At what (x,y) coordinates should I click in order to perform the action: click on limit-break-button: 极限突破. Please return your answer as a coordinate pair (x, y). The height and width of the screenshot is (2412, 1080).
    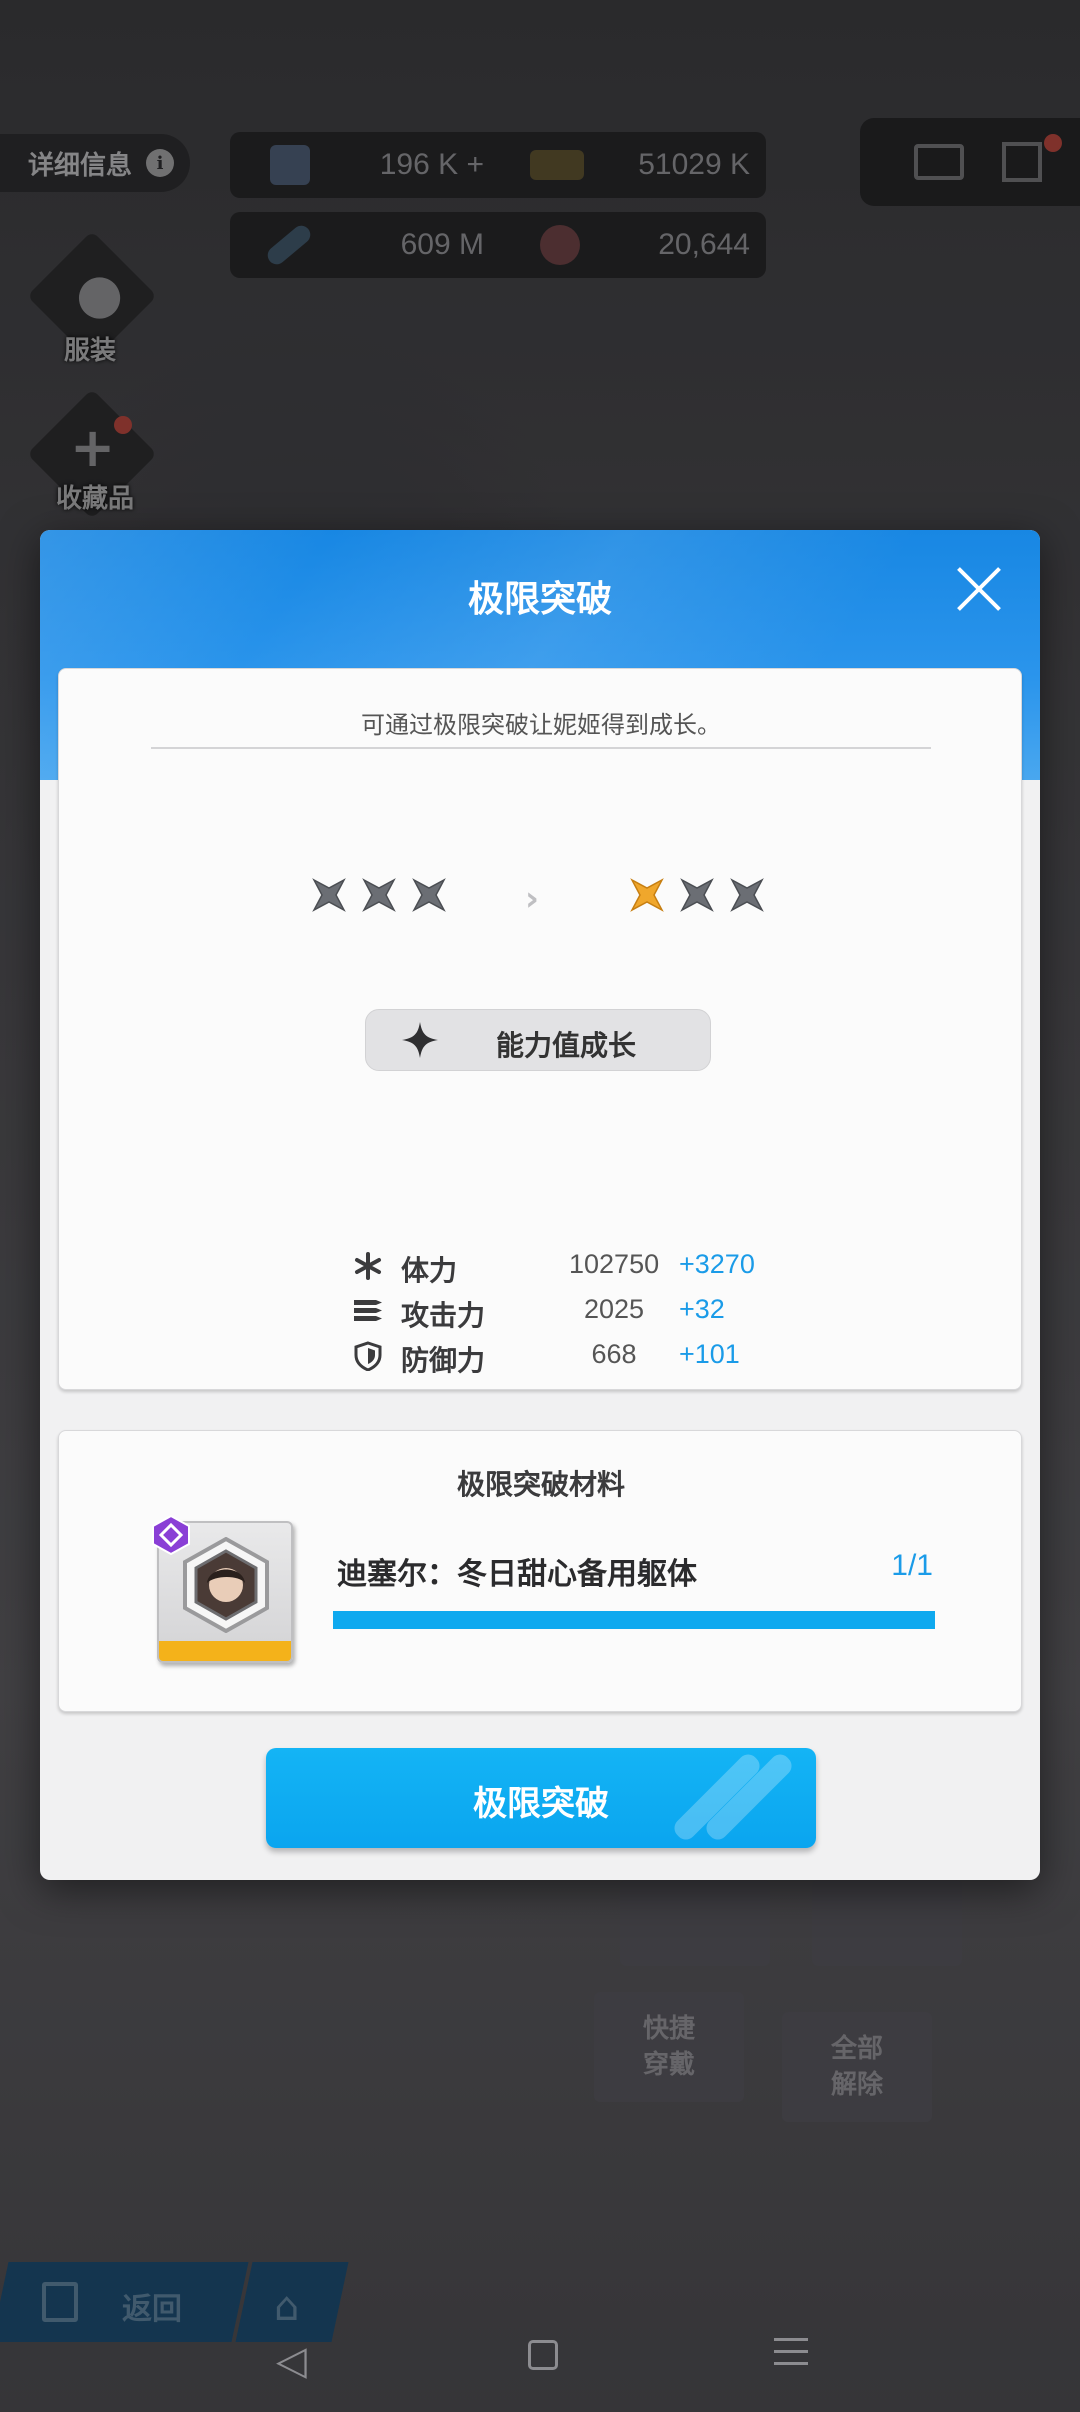
    Looking at the image, I should click on (541, 1798).